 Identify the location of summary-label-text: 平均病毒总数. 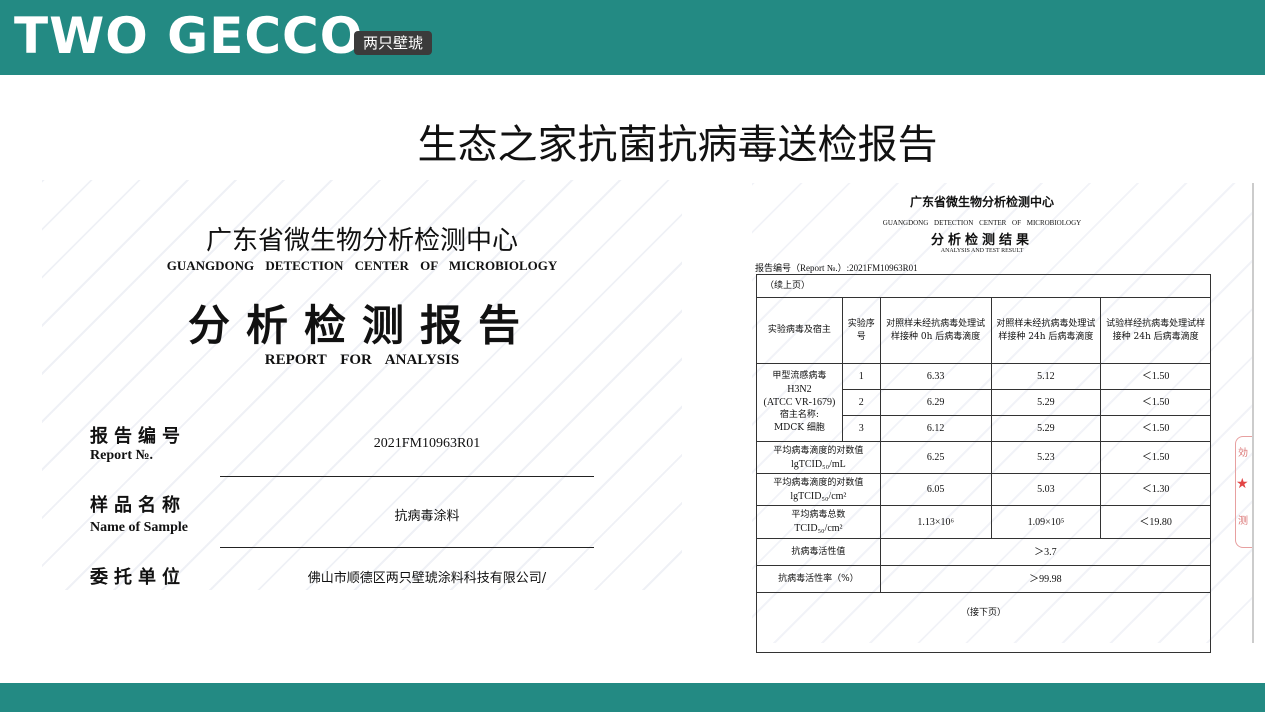
(818, 515).